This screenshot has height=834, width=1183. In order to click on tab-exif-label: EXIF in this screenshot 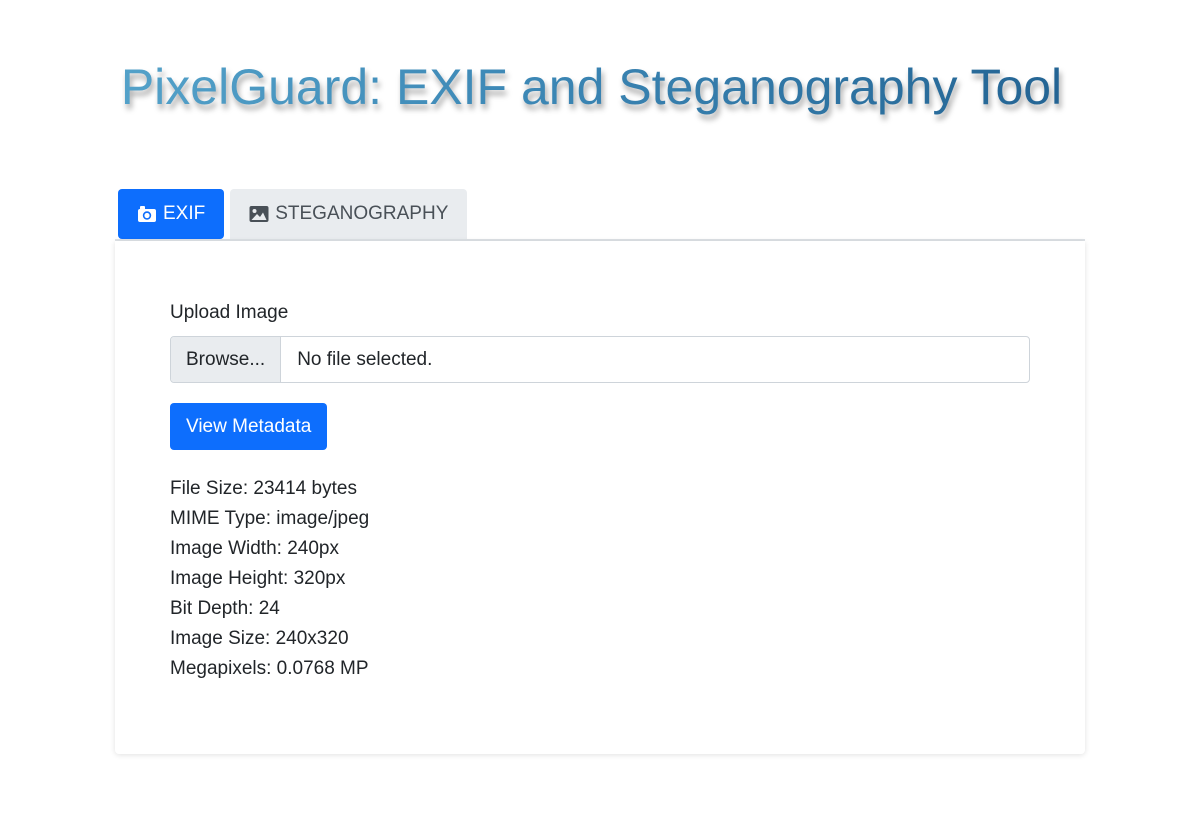, I will do `click(184, 213)`.